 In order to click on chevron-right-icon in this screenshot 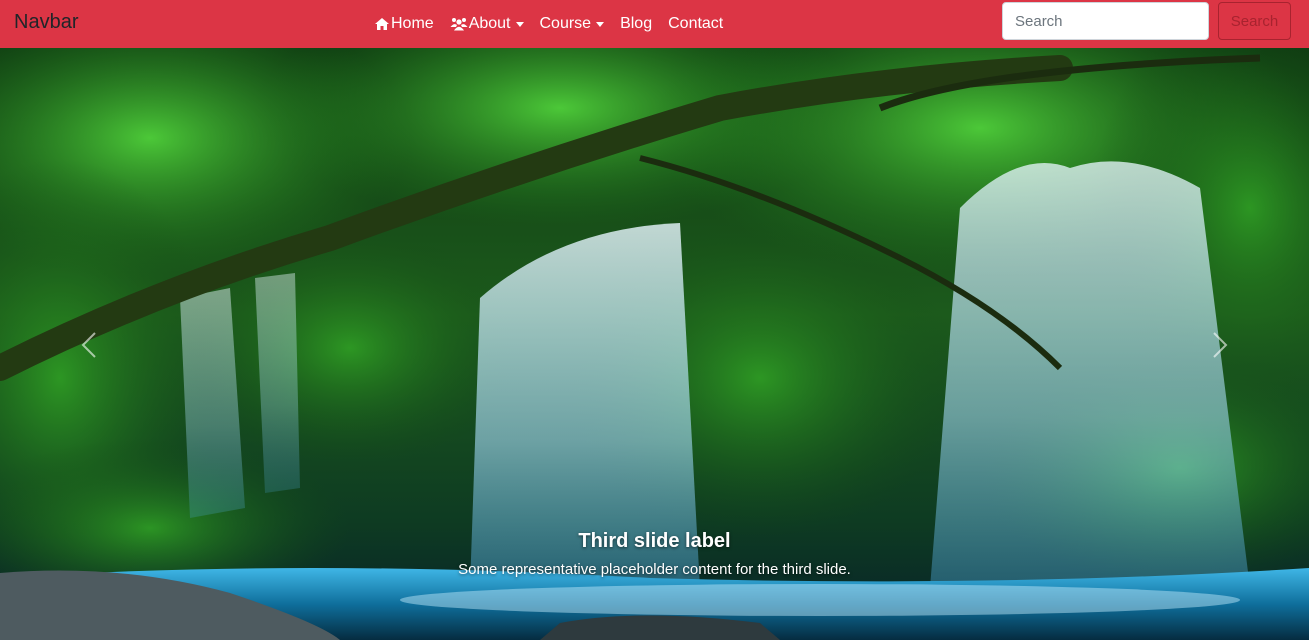, I will do `click(1220, 345)`.